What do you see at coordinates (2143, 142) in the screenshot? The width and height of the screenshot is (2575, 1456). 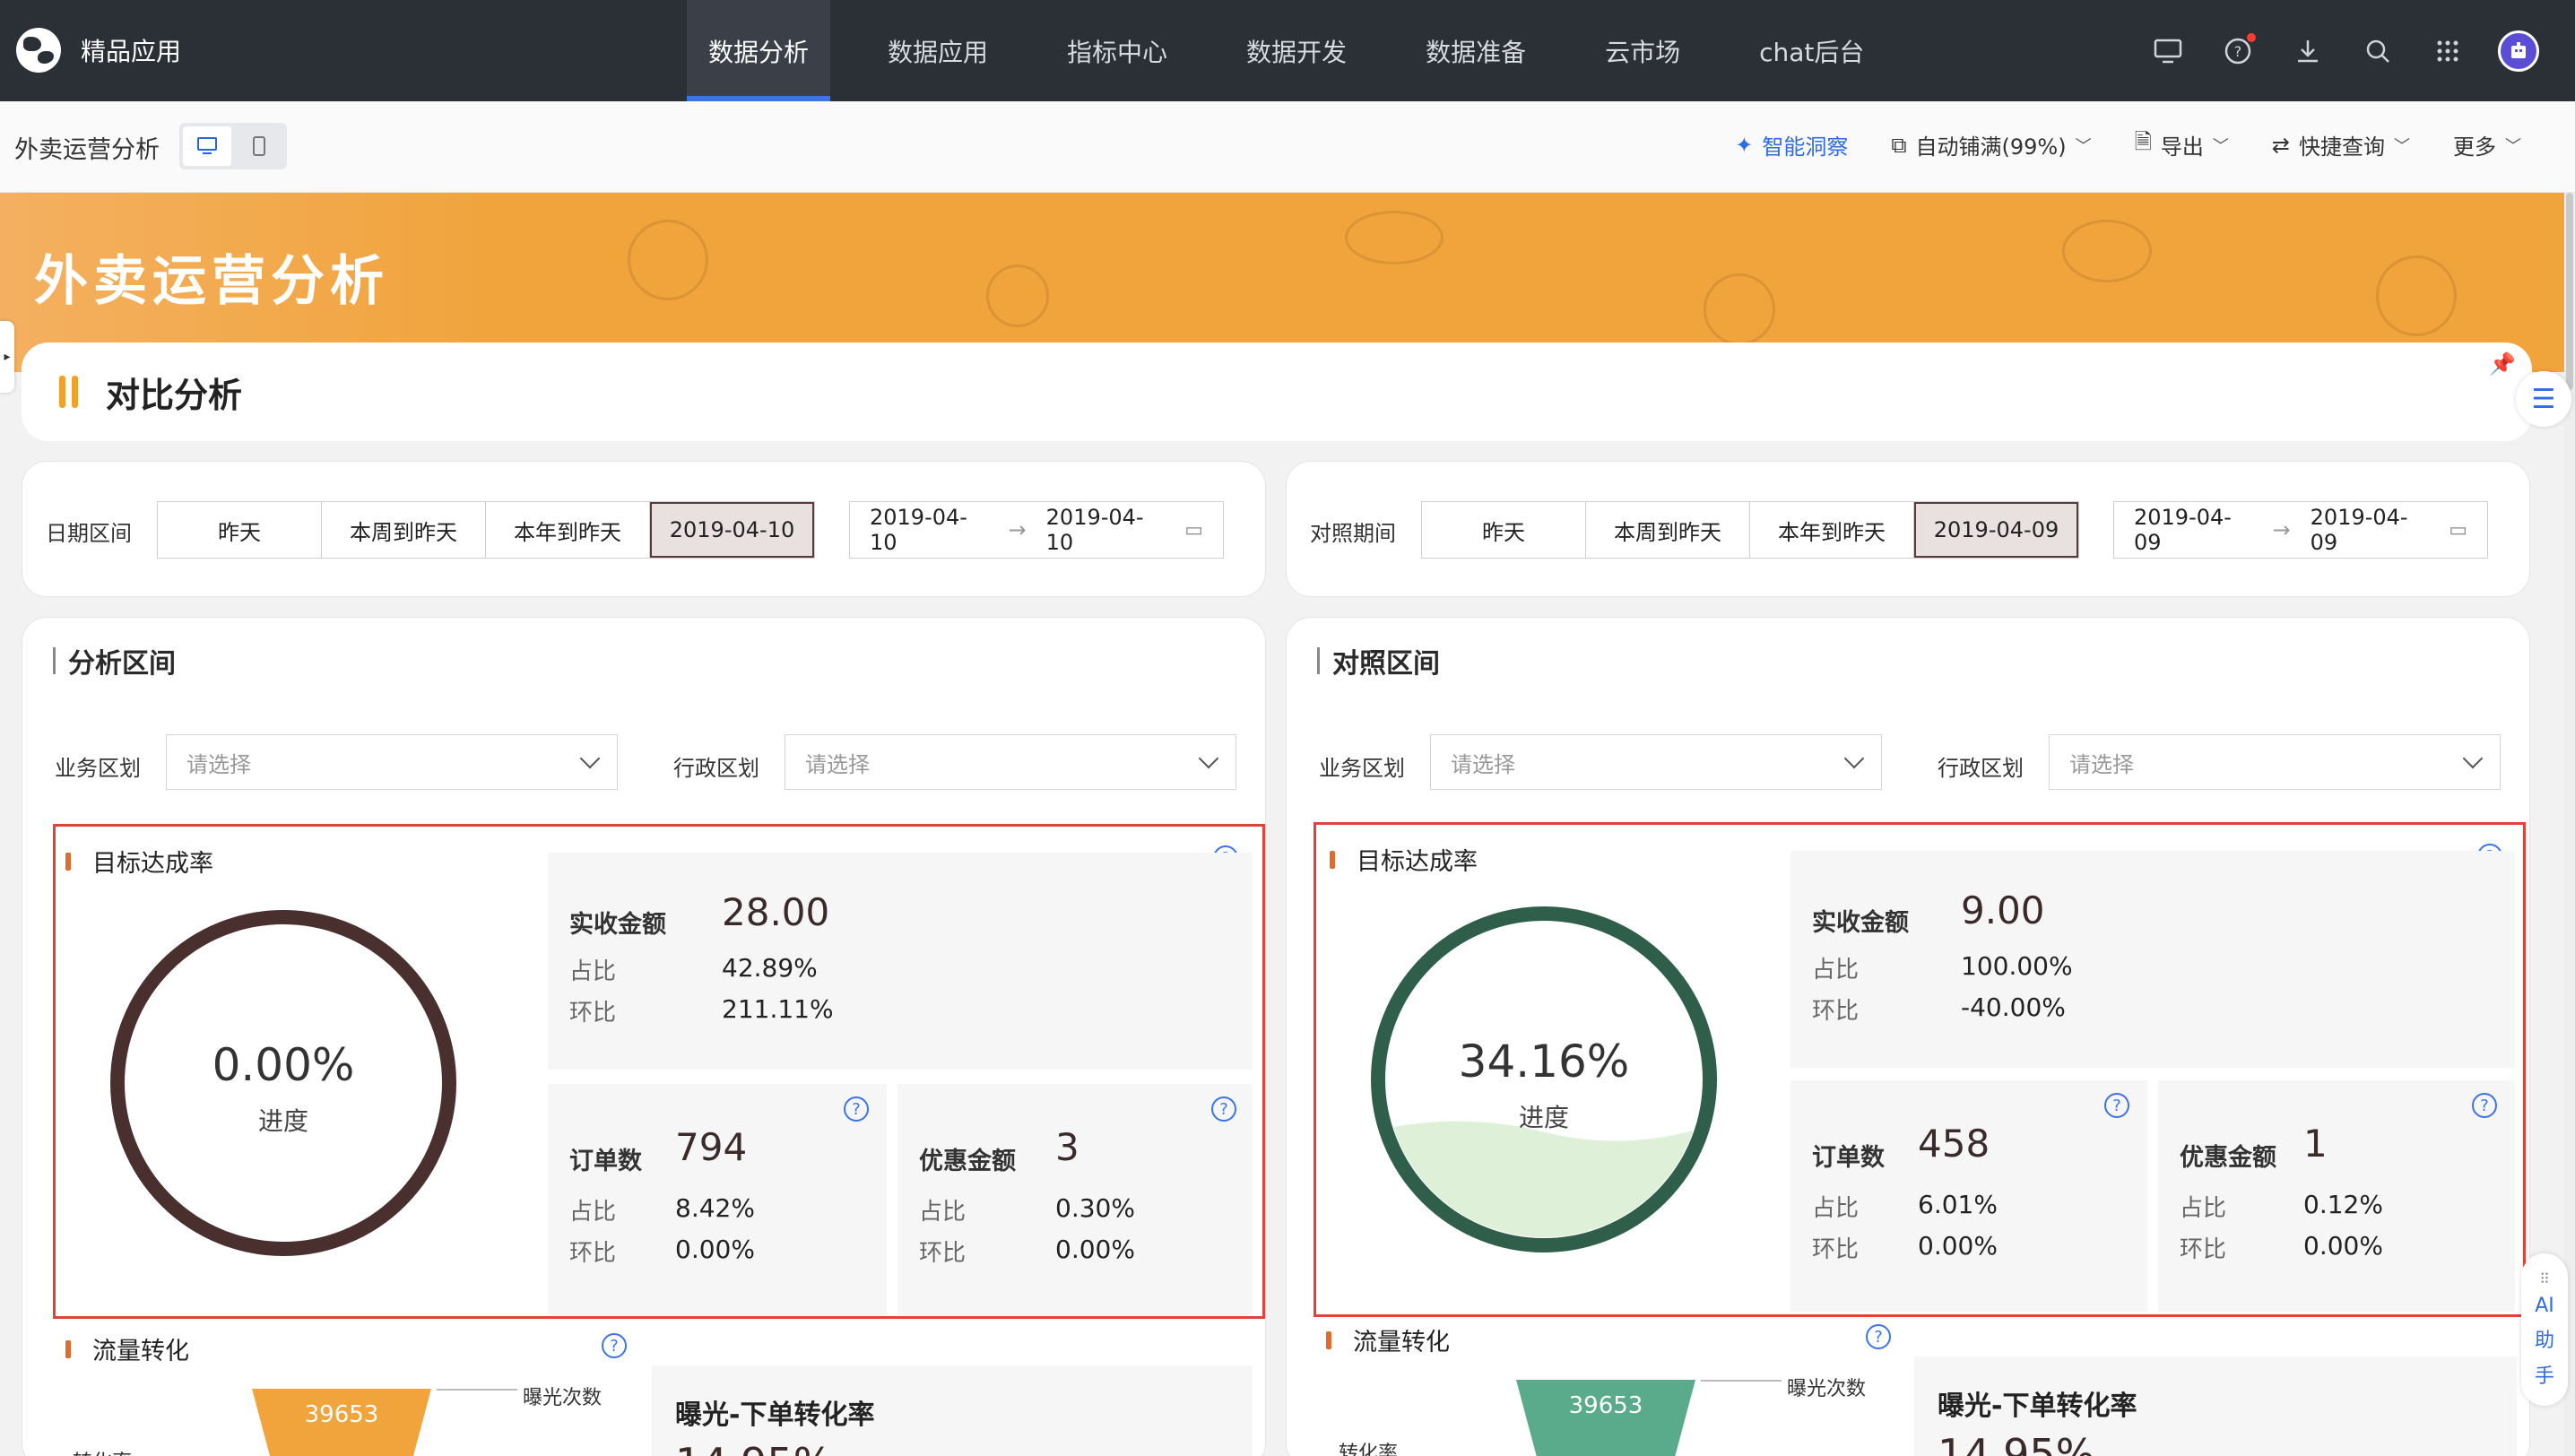 I see `export-file-icon: 🗎` at bounding box center [2143, 142].